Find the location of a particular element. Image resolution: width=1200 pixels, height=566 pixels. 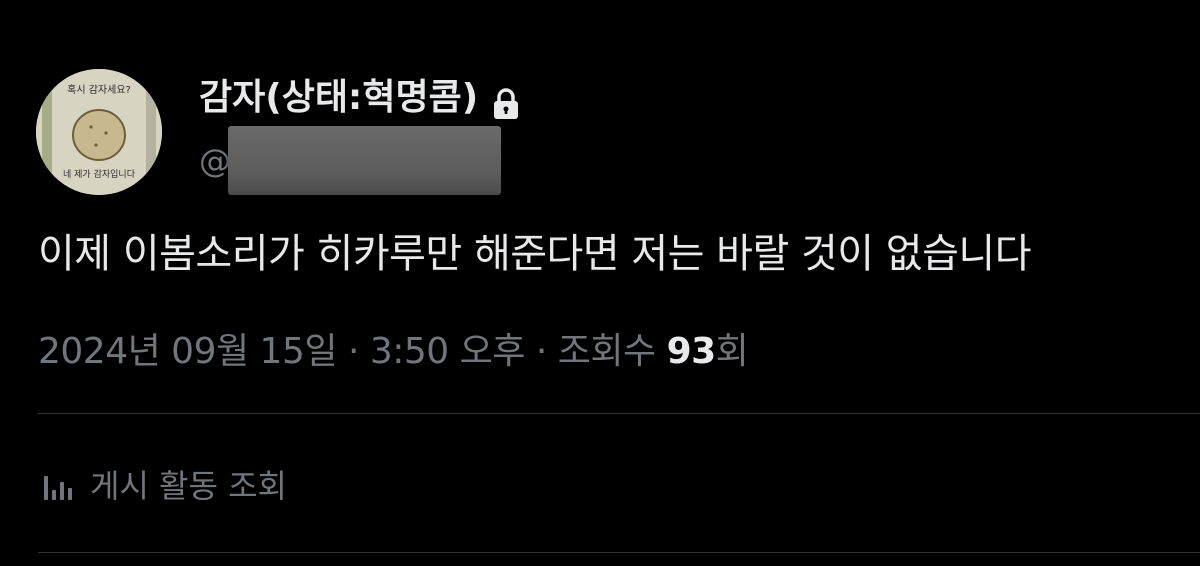

tweet-time: 3:50 오후 is located at coordinates (448, 351).